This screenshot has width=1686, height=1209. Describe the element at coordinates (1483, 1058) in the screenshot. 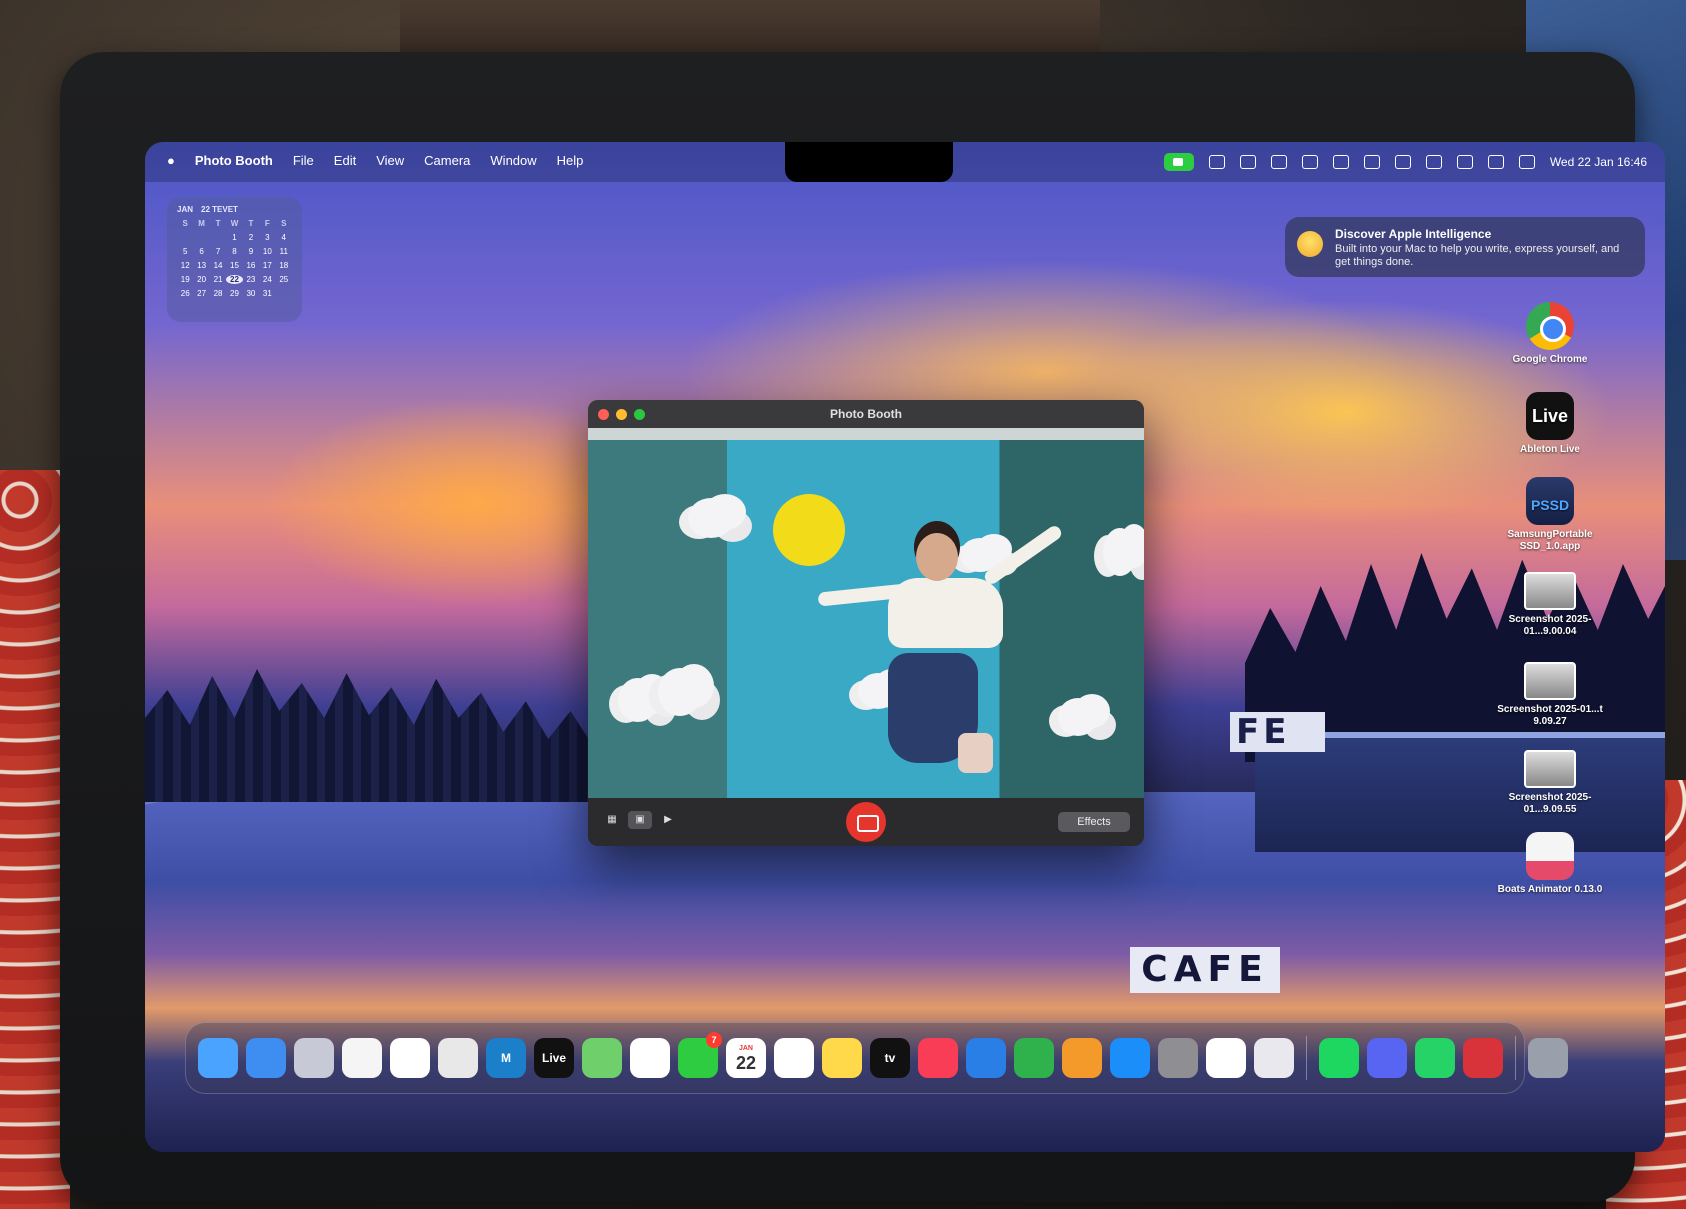

I see `dock-photo-booth-icon` at that location.